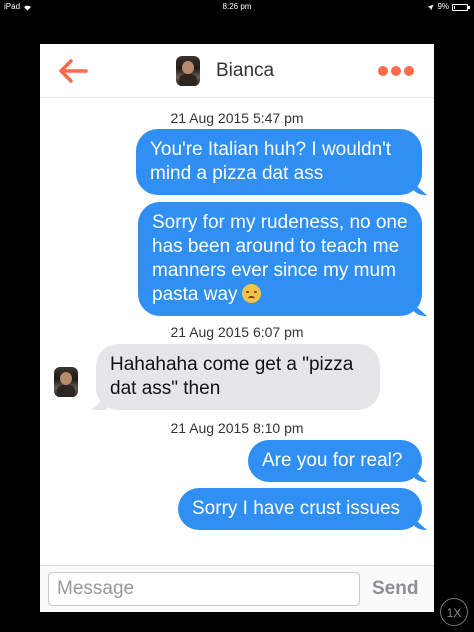 Image resolution: width=474 pixels, height=632 pixels. I want to click on message-composer: Send, so click(237, 588).